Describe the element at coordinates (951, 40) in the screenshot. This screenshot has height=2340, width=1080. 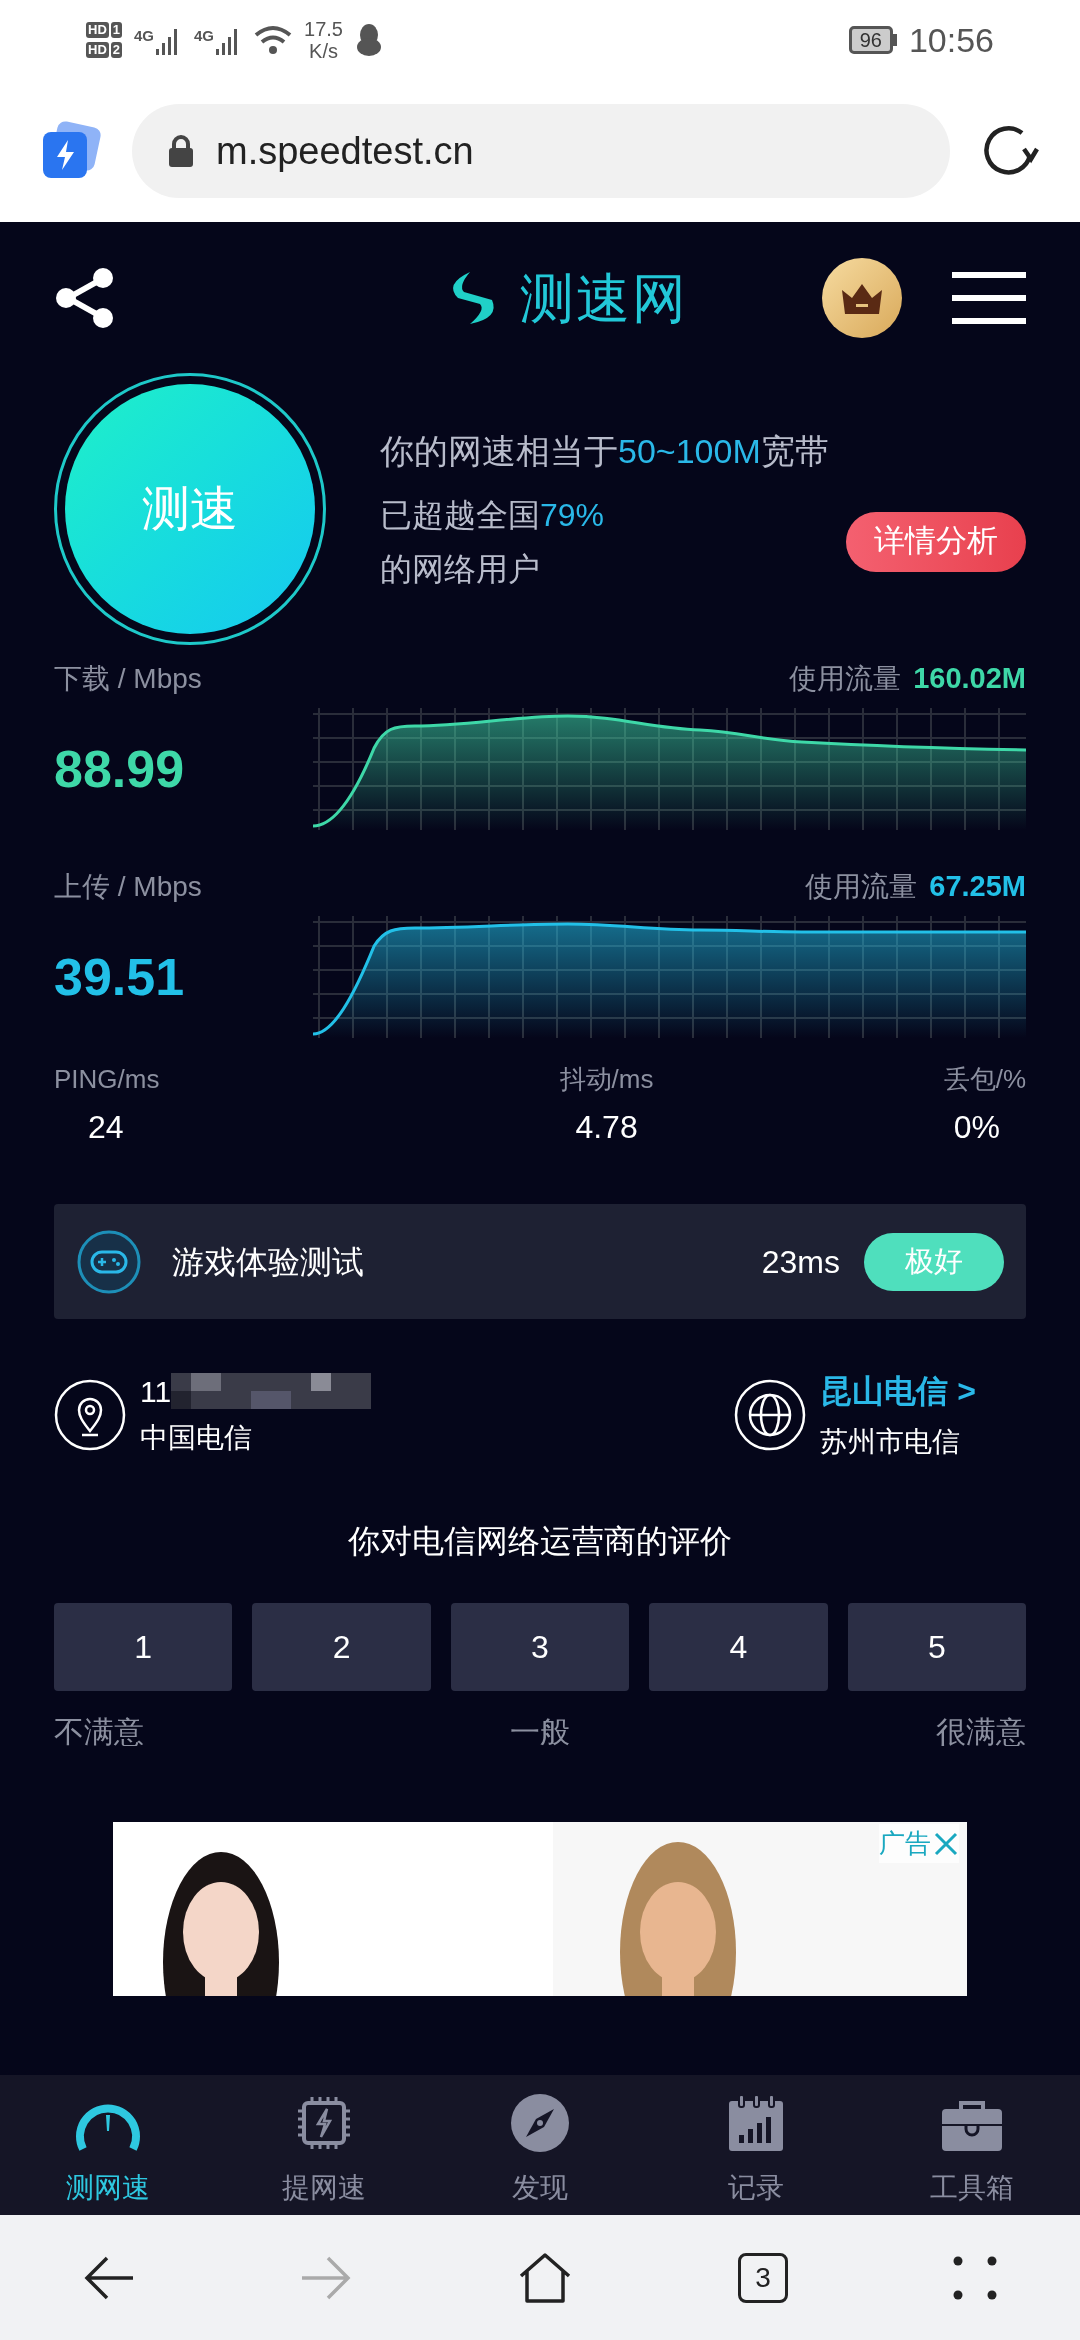
I see `clock-time: 10:56` at that location.